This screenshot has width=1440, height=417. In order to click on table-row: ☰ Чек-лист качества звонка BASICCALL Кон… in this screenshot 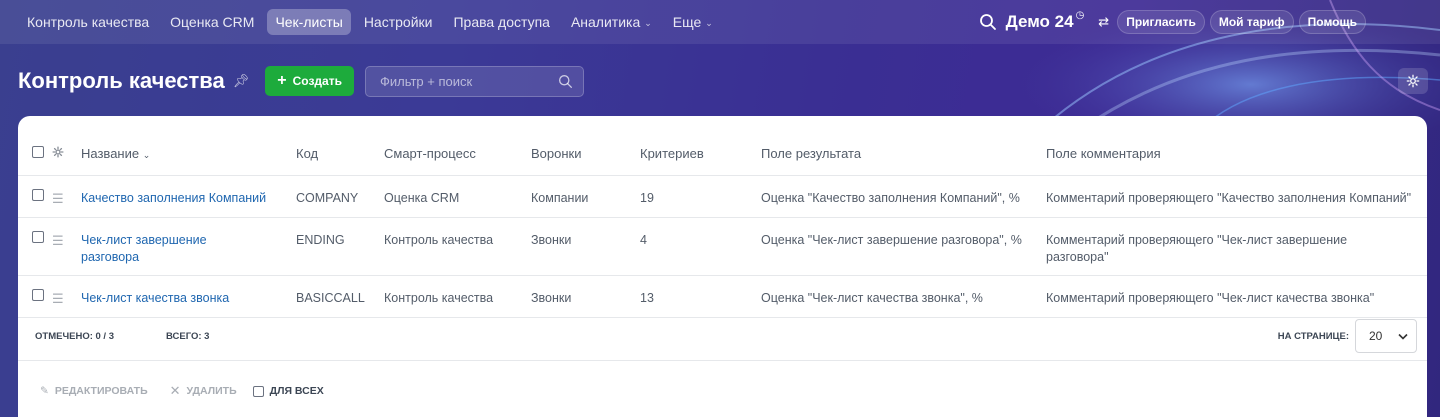, I will do `click(722, 296)`.